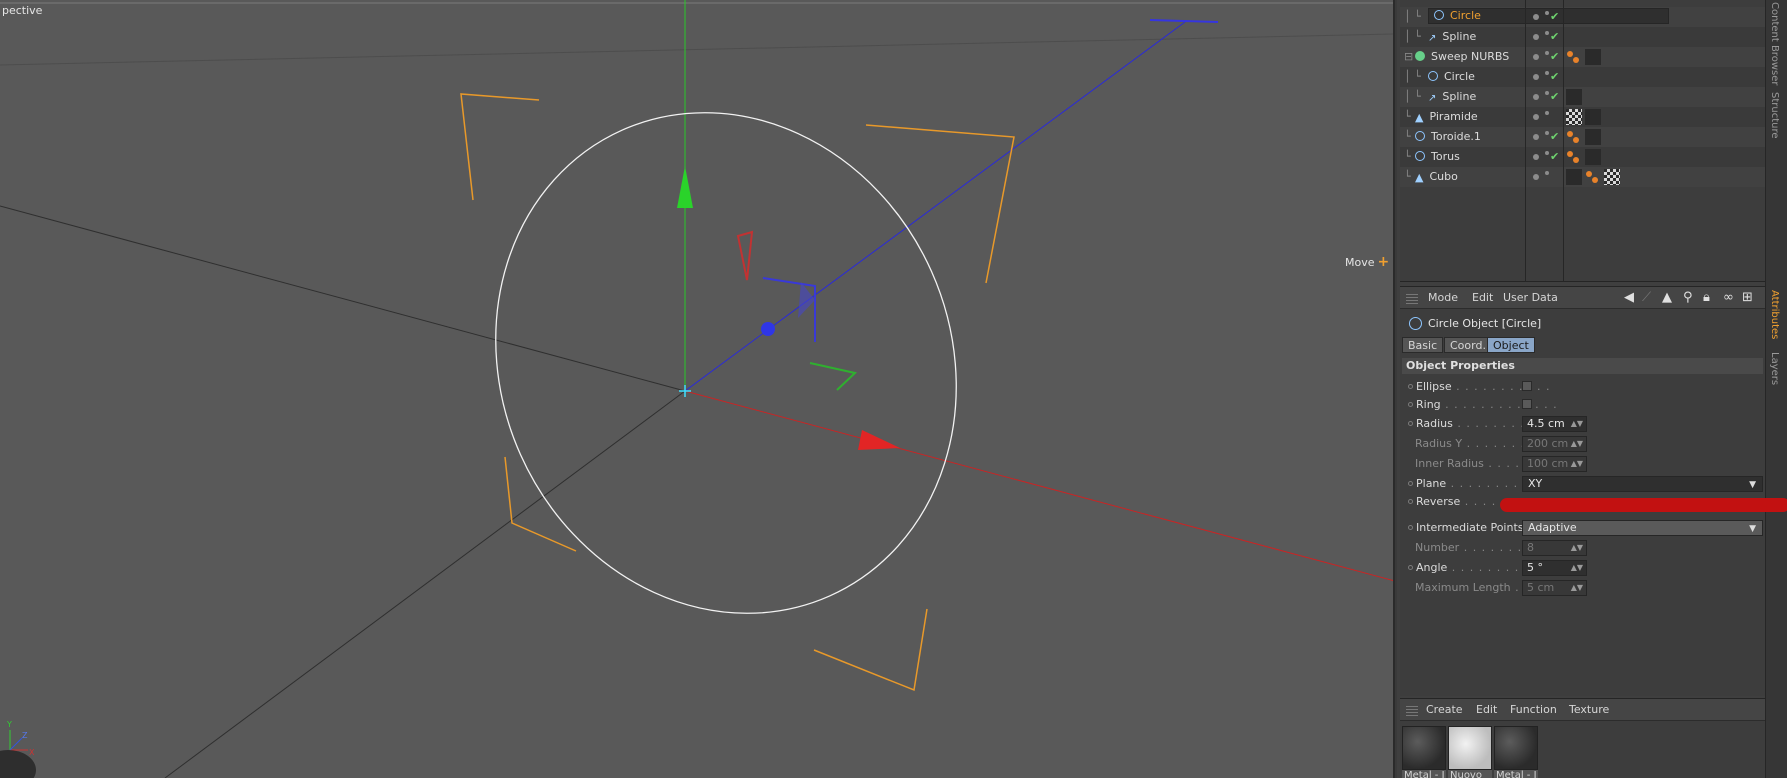  I want to click on prop-radius: Radius . . . . . . . . . . . 4.5 cm ▲▼, so click(1582, 424).